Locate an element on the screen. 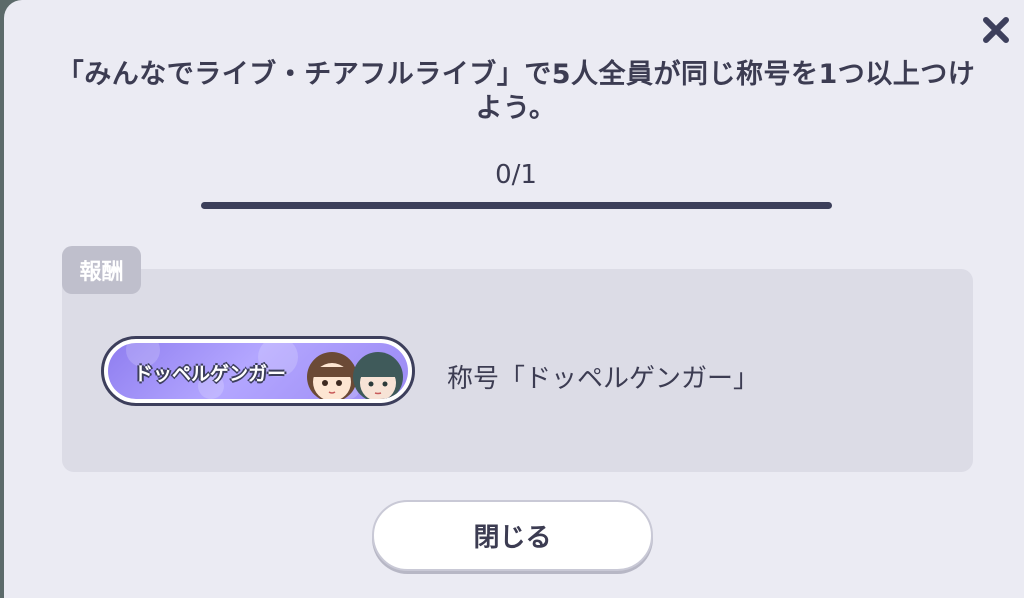 The width and height of the screenshot is (1024, 598). progress-count: 0/1 is located at coordinates (516, 175).